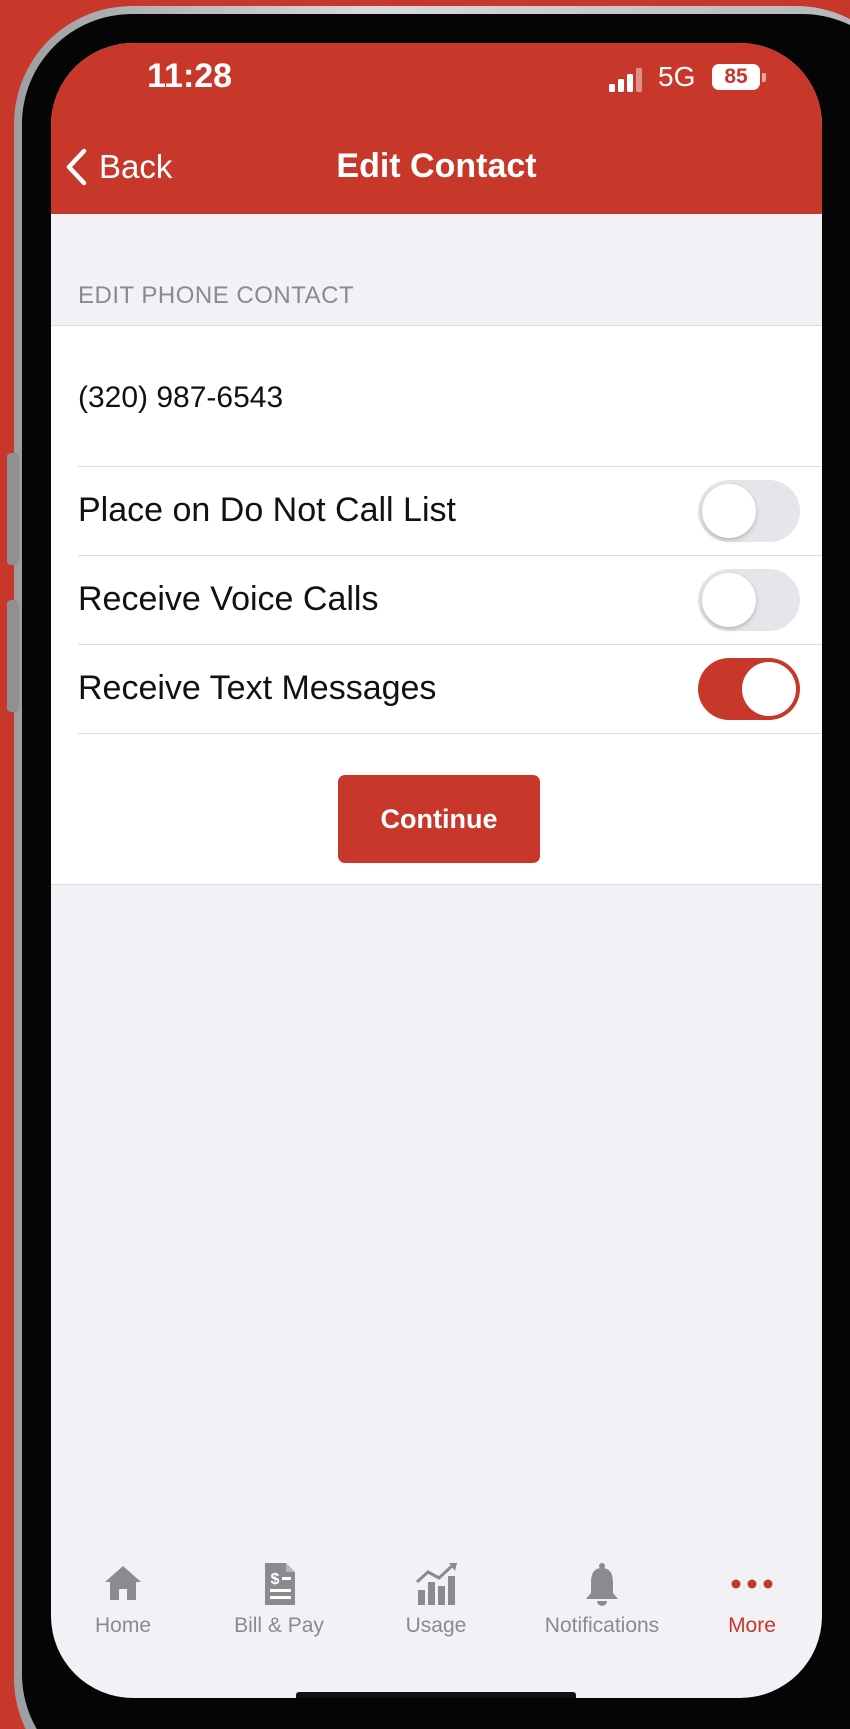  I want to click on page-title: Edit Contact, so click(436, 166).